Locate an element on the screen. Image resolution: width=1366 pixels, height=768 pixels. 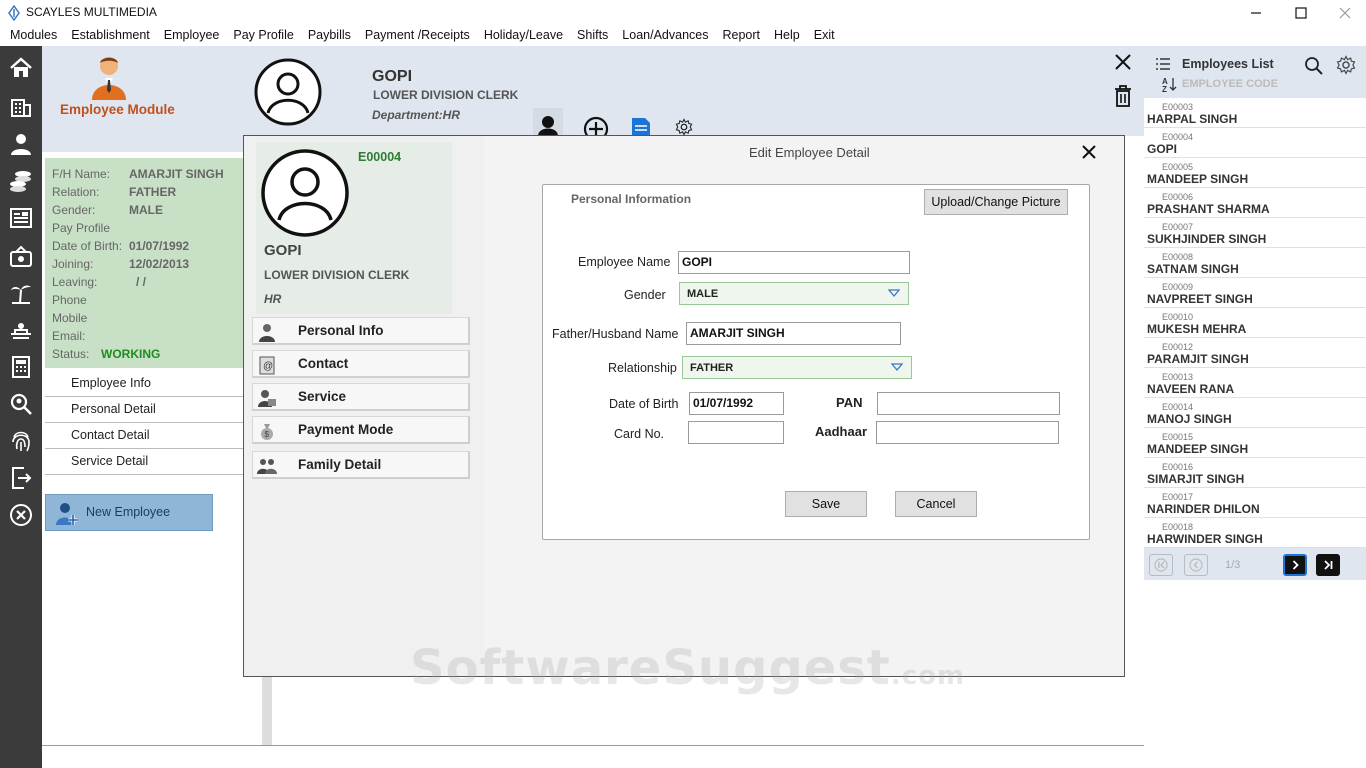
money-bag-icon: $ is located at coordinates (267, 432).